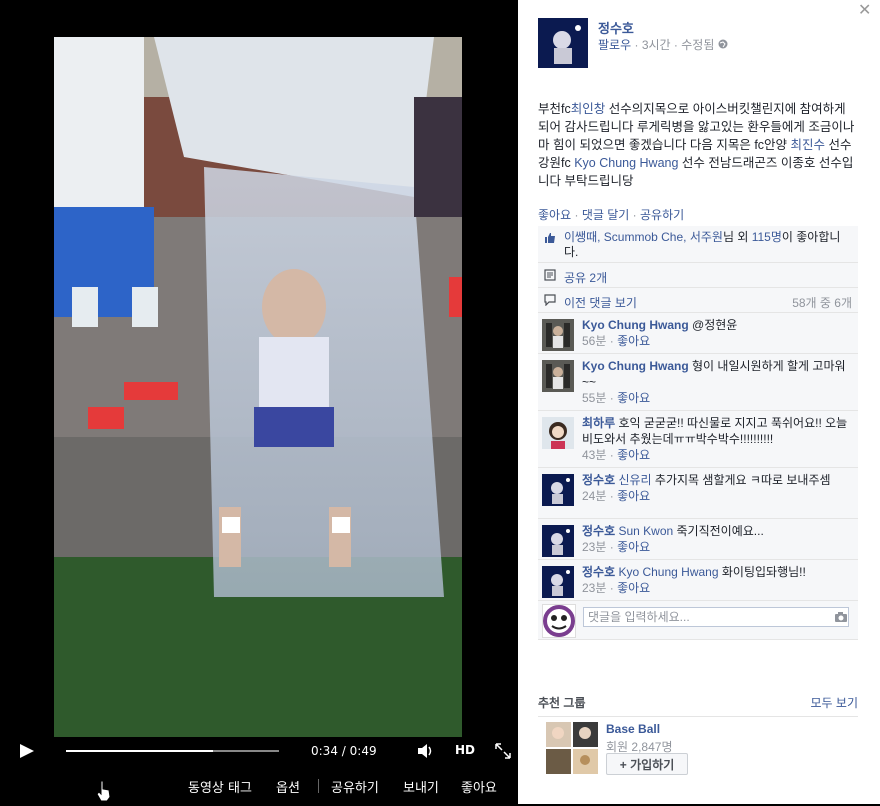 This screenshot has height=806, width=880. What do you see at coordinates (588, 109) in the screenshot?
I see `post-mention-link: 최인창` at bounding box center [588, 109].